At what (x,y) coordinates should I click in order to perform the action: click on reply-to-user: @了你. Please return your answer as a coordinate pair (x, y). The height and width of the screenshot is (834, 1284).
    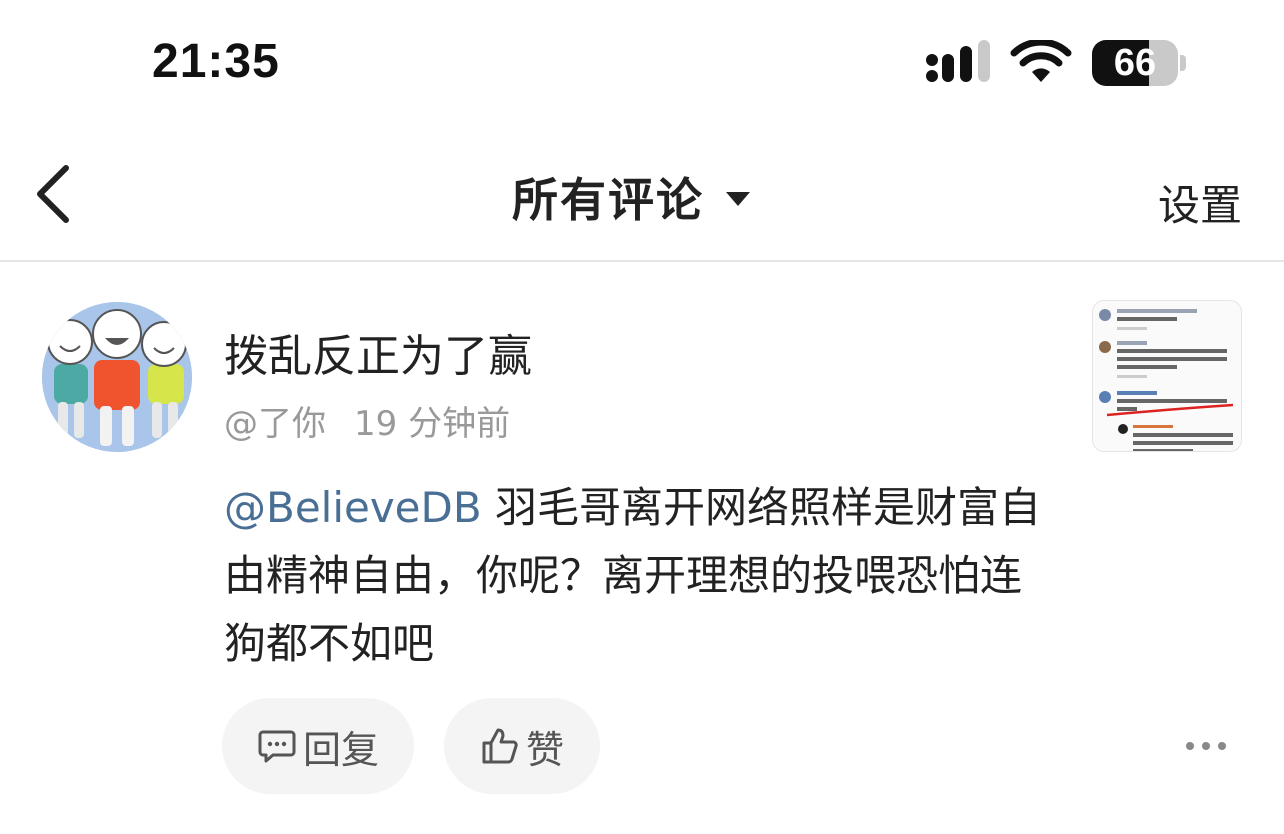
    Looking at the image, I should click on (275, 420).